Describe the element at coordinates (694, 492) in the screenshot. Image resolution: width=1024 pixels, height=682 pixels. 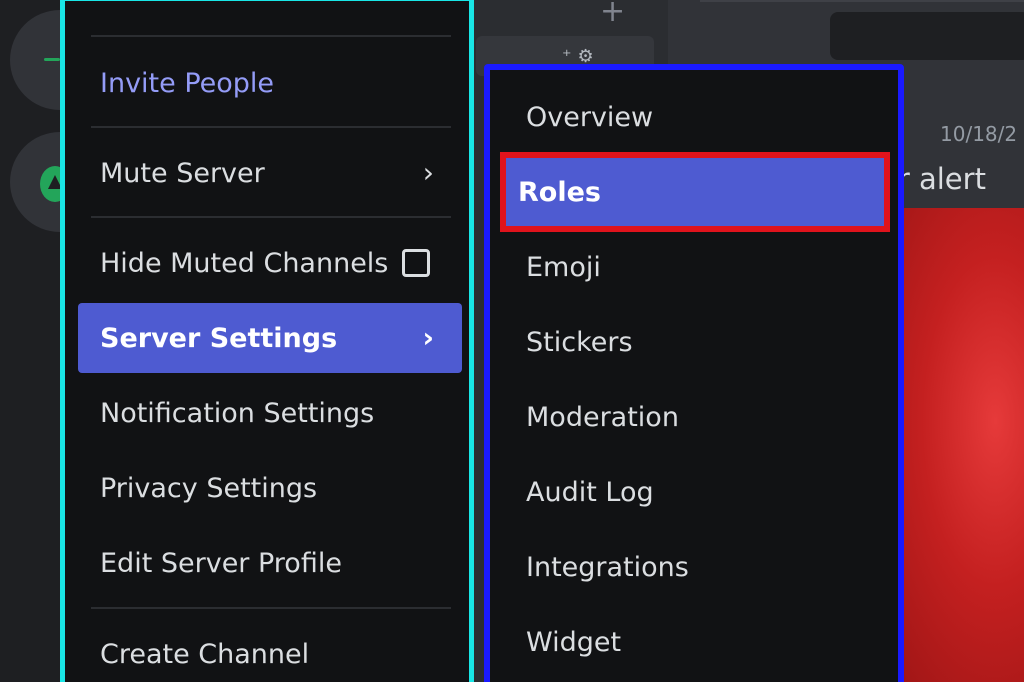
I see `submenu-item-audit-log: Audit Log` at that location.